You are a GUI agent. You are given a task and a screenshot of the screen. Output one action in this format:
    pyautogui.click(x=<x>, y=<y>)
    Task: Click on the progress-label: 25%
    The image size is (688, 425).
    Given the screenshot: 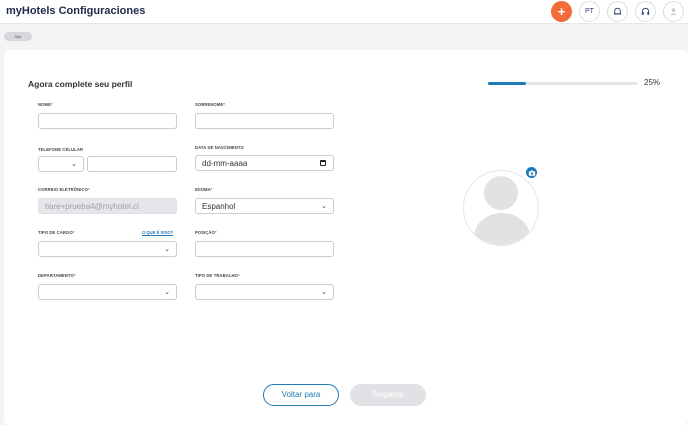 What is the action you would take?
    pyautogui.click(x=652, y=82)
    